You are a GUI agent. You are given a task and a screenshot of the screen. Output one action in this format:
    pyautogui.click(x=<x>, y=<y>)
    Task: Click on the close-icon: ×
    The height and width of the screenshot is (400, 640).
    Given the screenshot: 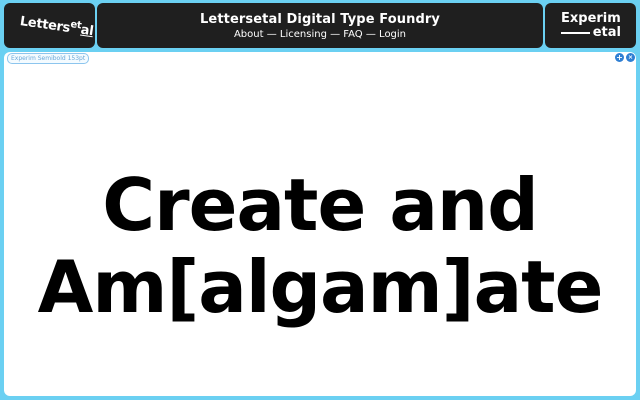 What is the action you would take?
    pyautogui.click(x=630, y=57)
    